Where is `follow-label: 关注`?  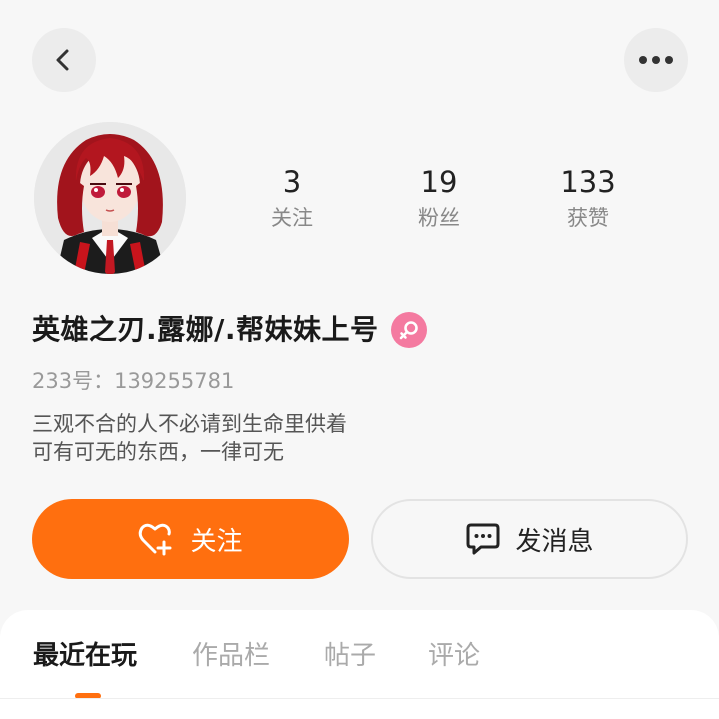 follow-label: 关注 is located at coordinates (216, 541).